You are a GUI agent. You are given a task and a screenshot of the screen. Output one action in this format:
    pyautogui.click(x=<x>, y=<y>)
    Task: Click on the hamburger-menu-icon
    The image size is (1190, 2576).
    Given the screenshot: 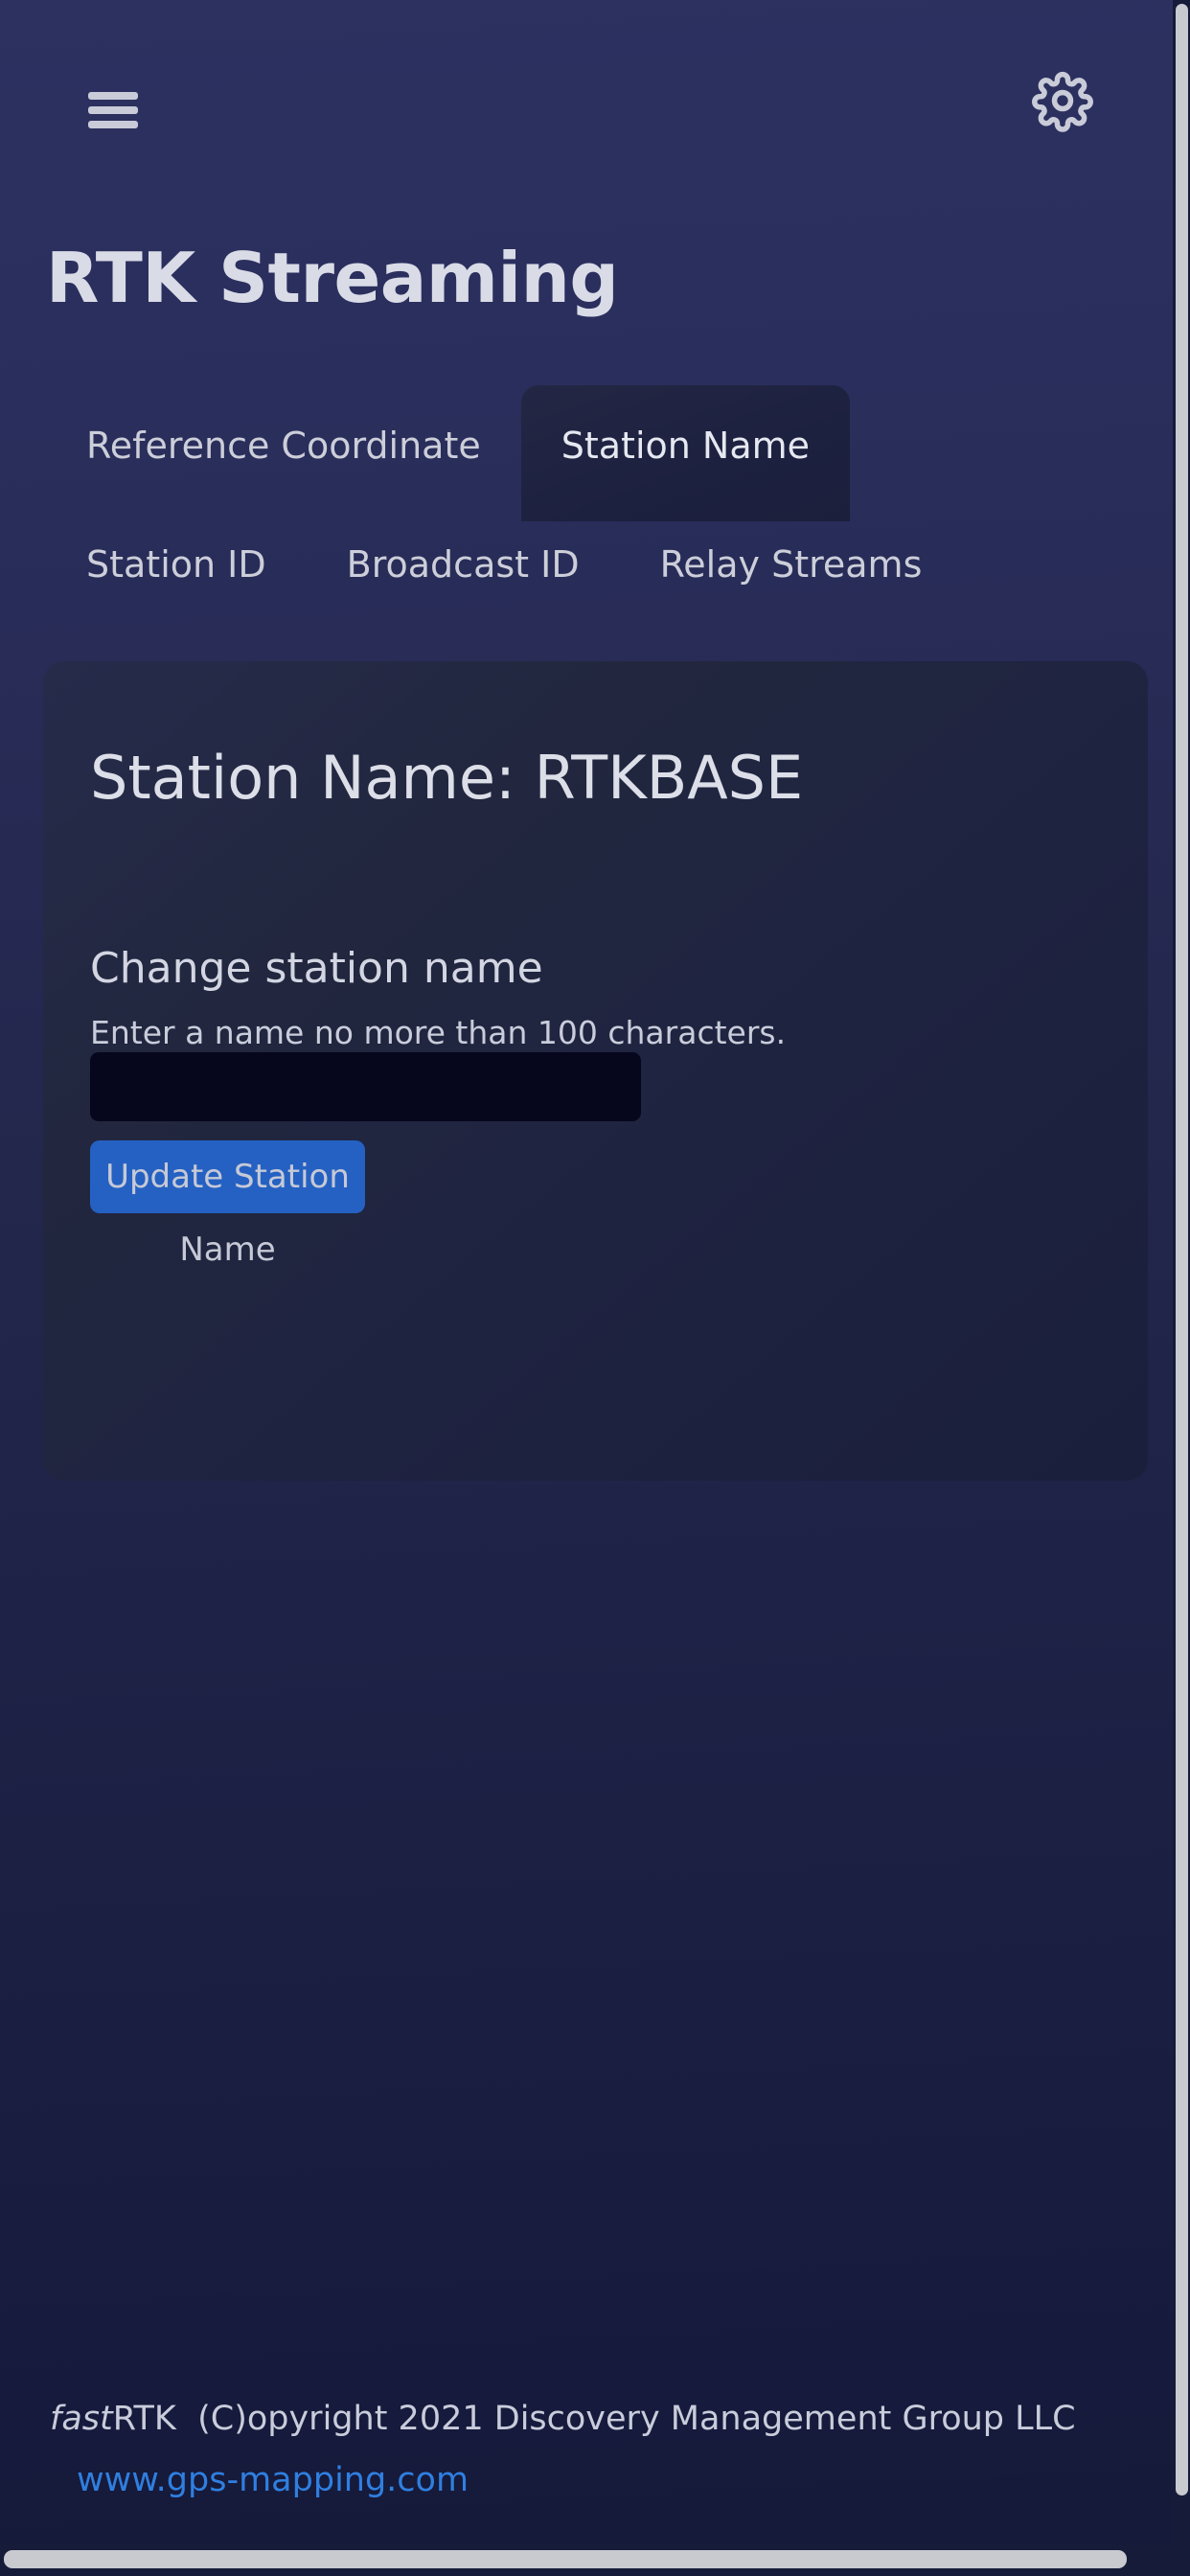 What is the action you would take?
    pyautogui.click(x=113, y=110)
    